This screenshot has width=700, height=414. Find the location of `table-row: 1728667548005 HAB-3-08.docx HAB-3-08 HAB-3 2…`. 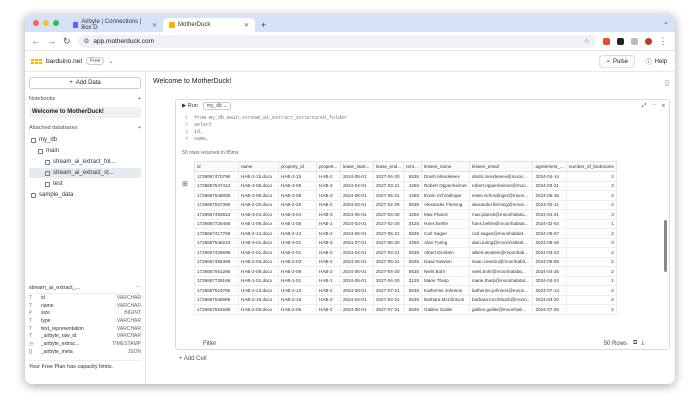

table-row: 1728667548005 HAB-3-08.docx HAB-3-08 HAB-3 2… is located at coordinates (405, 195).